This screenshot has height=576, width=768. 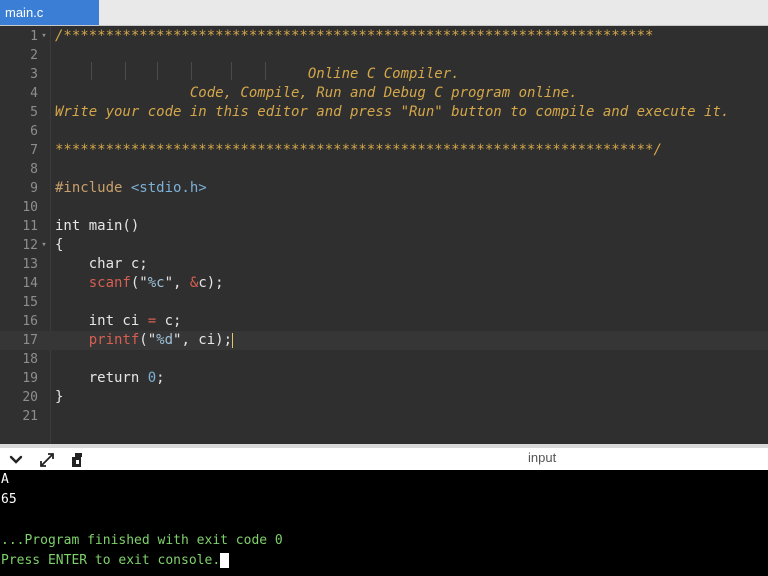 What do you see at coordinates (384, 13) in the screenshot?
I see `tab-bar: main.c` at bounding box center [384, 13].